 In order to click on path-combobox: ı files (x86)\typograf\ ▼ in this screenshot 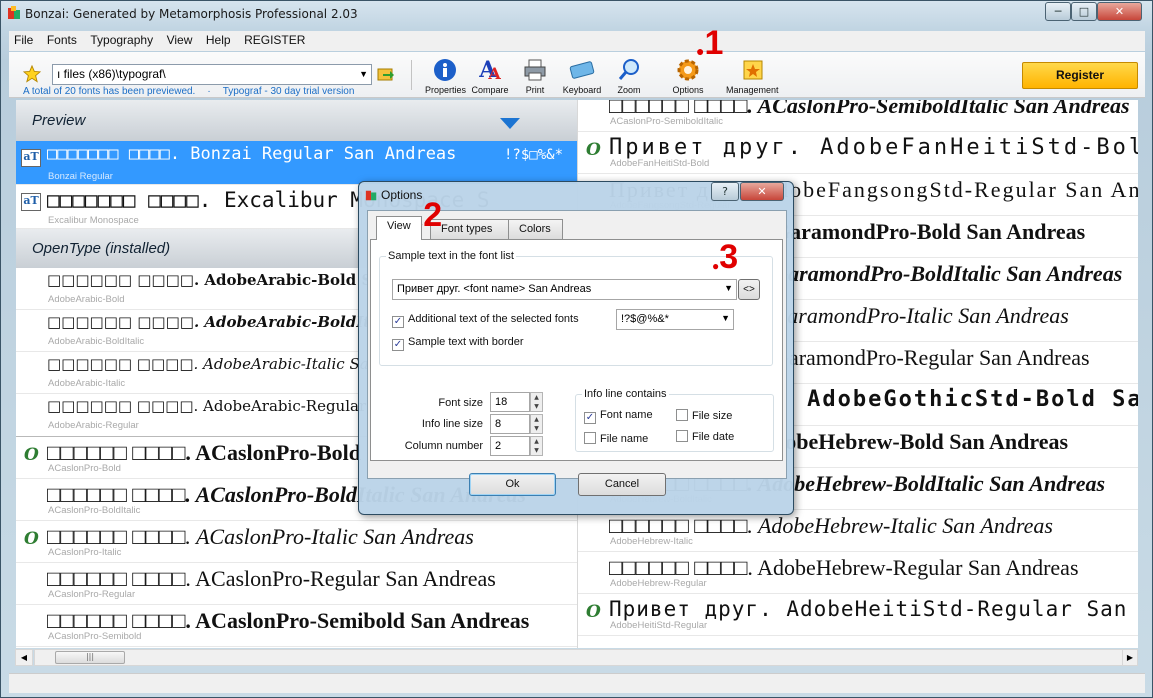, I will do `click(212, 74)`.